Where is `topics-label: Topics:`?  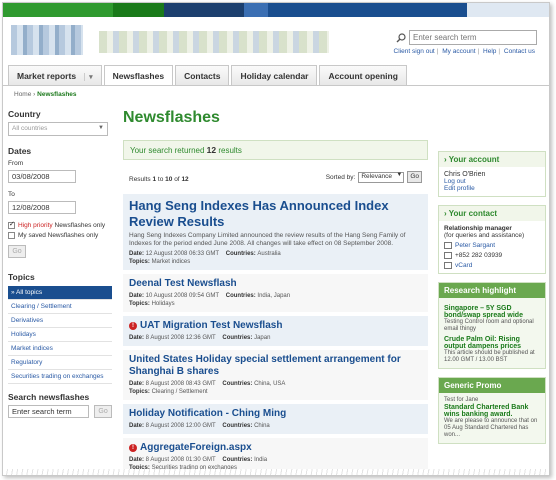
topics-label: Topics: is located at coordinates (140, 392).